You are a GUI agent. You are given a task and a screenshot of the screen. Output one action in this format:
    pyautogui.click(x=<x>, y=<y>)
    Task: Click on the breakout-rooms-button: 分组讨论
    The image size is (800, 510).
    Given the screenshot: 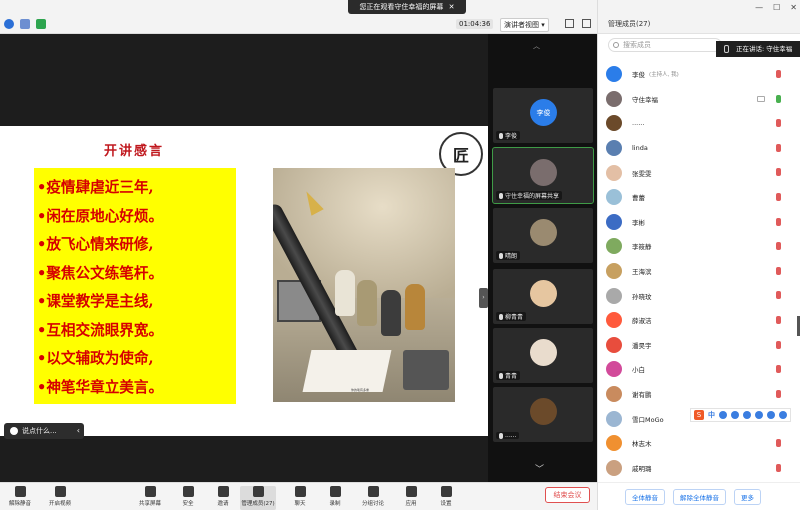 What is the action you would take?
    pyautogui.click(x=373, y=498)
    